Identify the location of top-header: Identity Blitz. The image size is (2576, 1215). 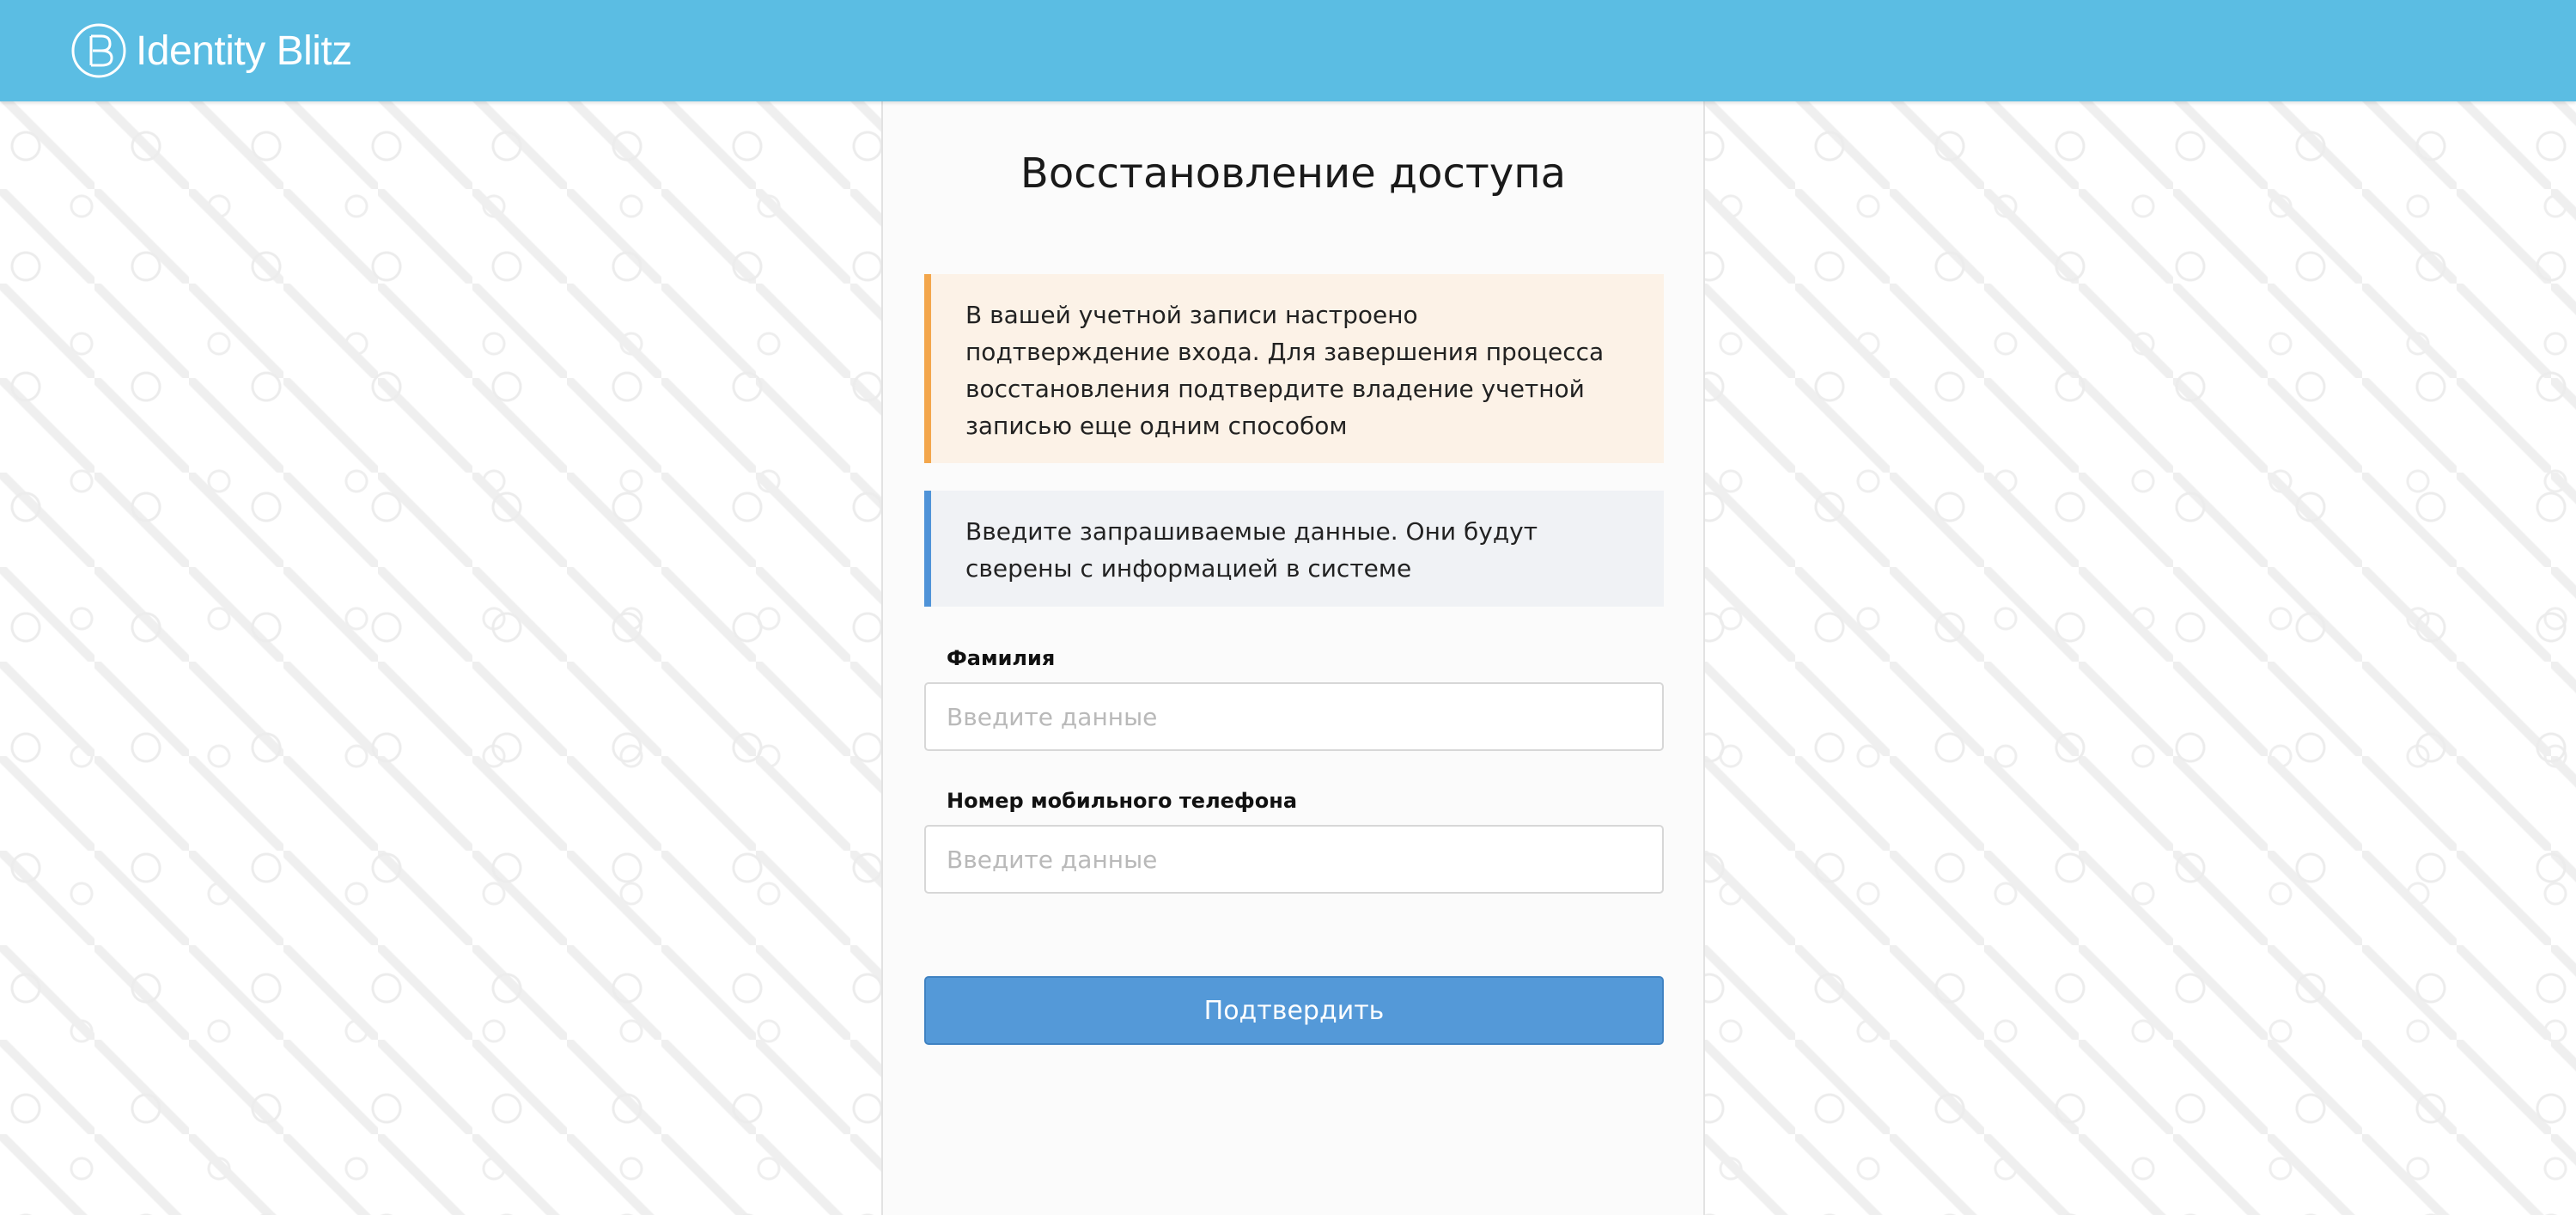
(1288, 51).